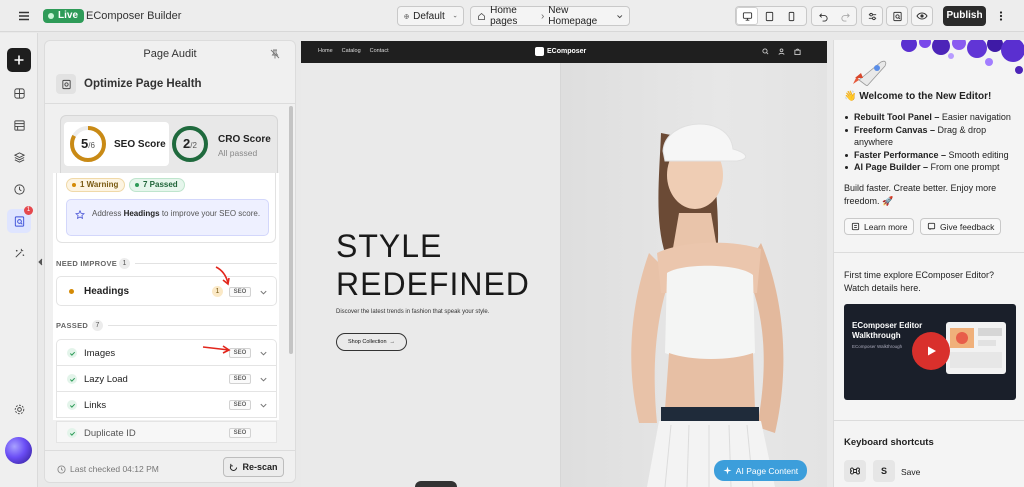 This screenshot has width=1024, height=487. Describe the element at coordinates (166, 352) in the screenshot. I see `audit-item-images: Images SEO` at that location.